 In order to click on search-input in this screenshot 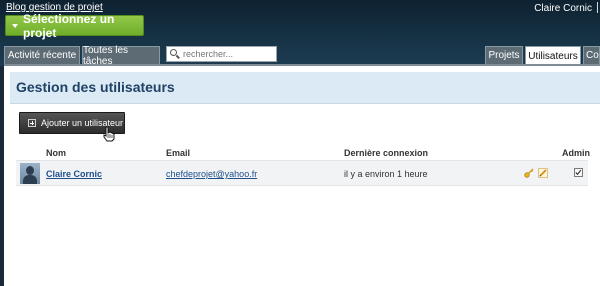, I will do `click(228, 54)`.